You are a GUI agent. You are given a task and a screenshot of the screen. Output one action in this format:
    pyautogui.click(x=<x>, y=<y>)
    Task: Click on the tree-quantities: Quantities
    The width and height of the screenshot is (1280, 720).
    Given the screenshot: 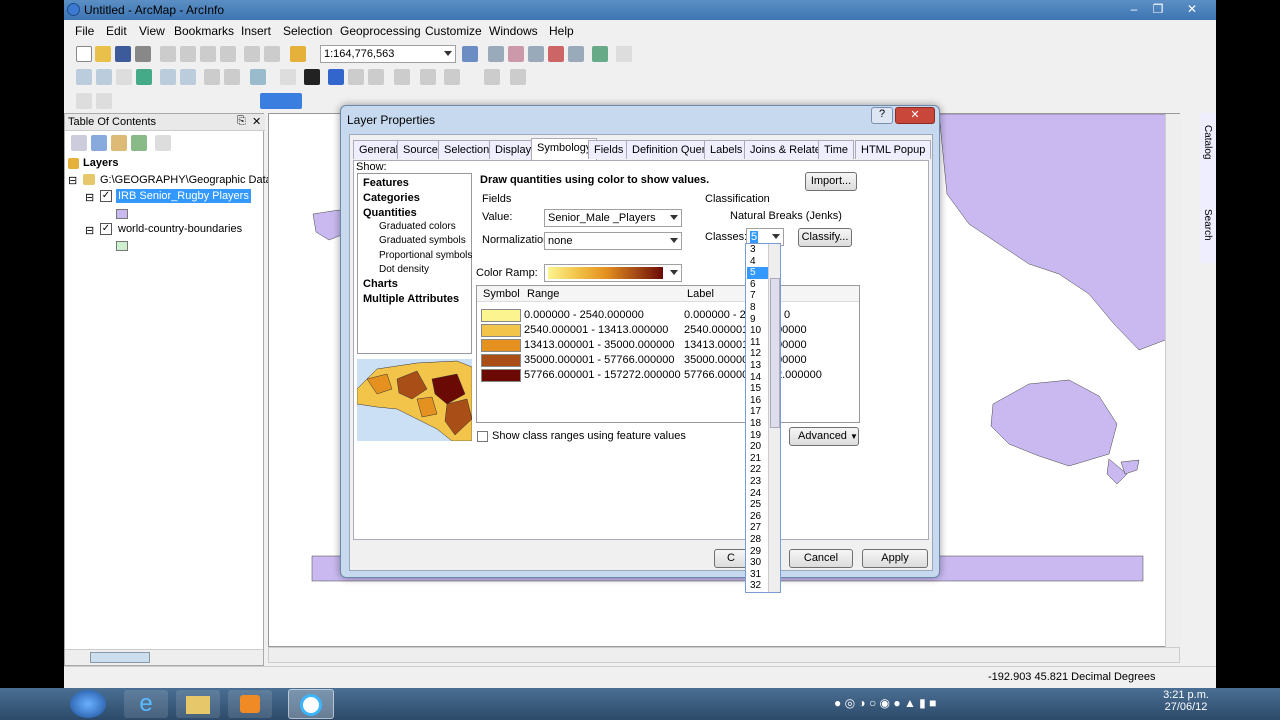 What is the action you would take?
    pyautogui.click(x=390, y=213)
    